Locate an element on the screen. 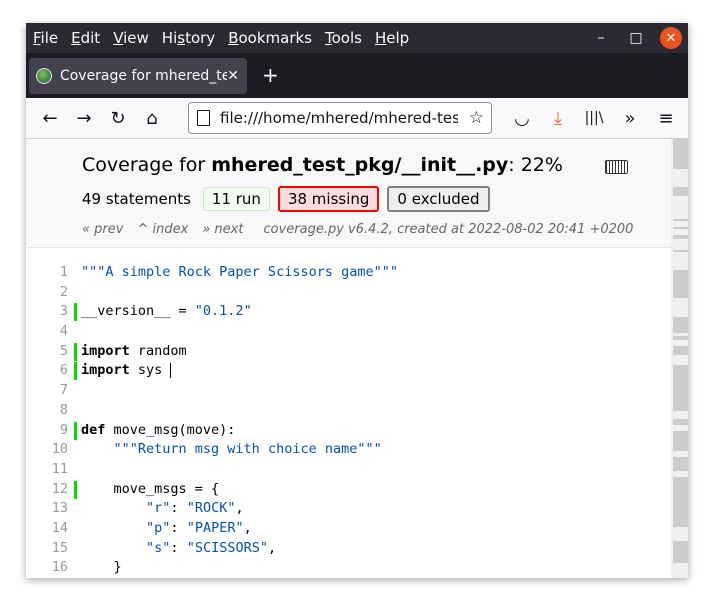 This screenshot has height=607, width=714. source-line: 3 __version__ = "0.1.2" is located at coordinates (348, 312).